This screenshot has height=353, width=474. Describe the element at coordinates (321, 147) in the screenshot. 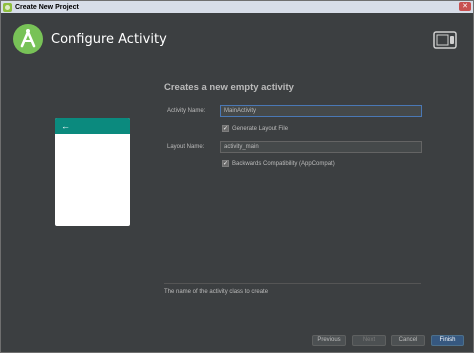

I see `layout-name-field: activity_main` at that location.